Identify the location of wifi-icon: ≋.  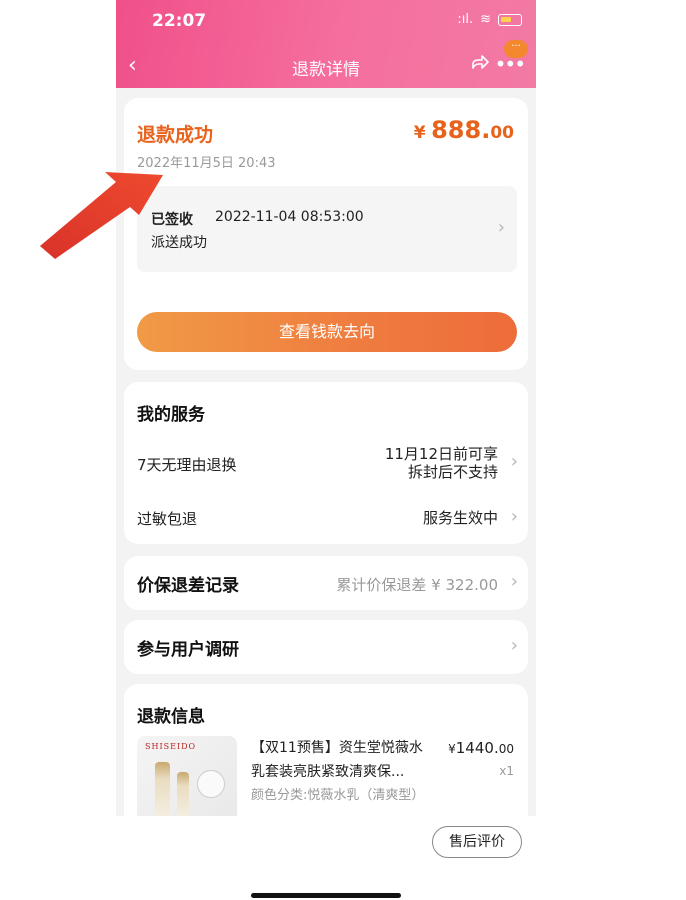
(485, 19).